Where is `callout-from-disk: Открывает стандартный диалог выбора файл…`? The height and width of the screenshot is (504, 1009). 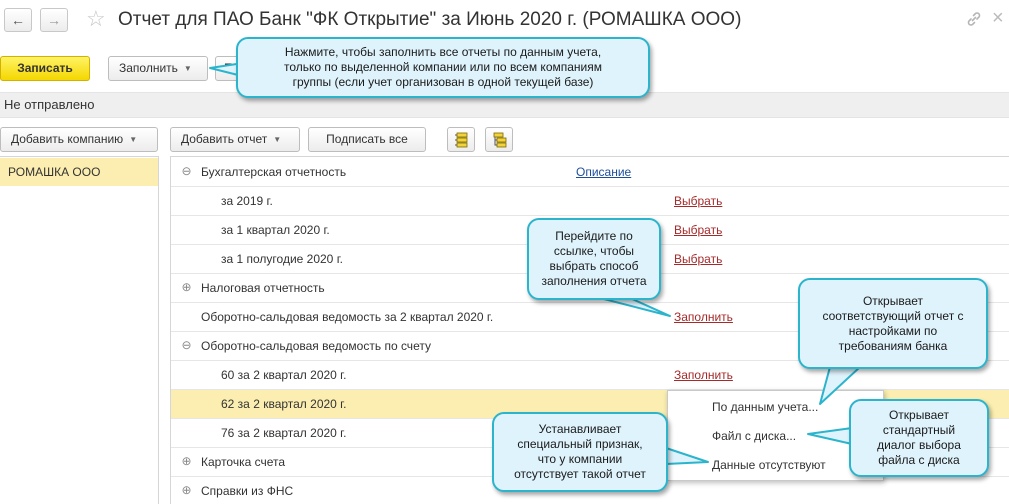
callout-from-disk: Открывает стандартный диалог выбора файл… is located at coordinates (919, 438).